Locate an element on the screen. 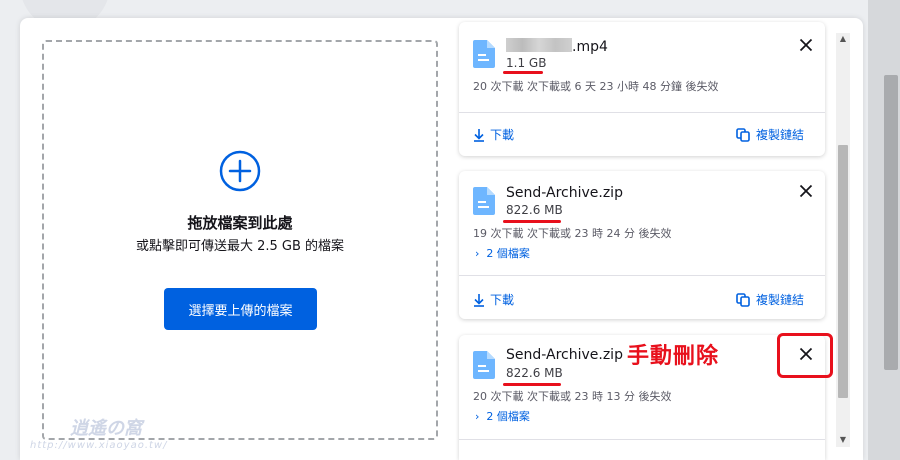 Image resolution: width=900 pixels, height=460 pixels. blurred-filename is located at coordinates (539, 45).